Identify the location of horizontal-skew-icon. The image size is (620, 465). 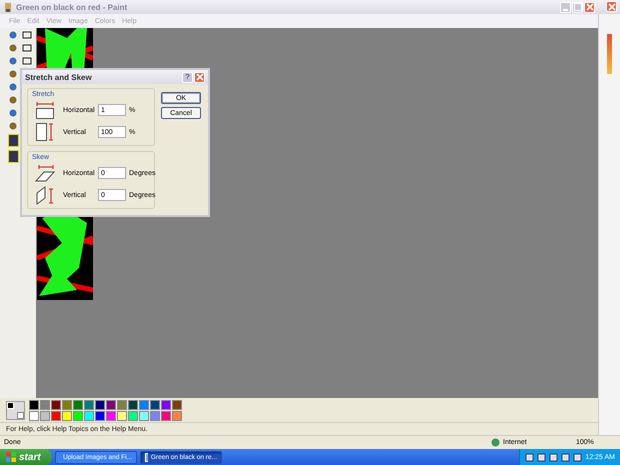
(45, 173).